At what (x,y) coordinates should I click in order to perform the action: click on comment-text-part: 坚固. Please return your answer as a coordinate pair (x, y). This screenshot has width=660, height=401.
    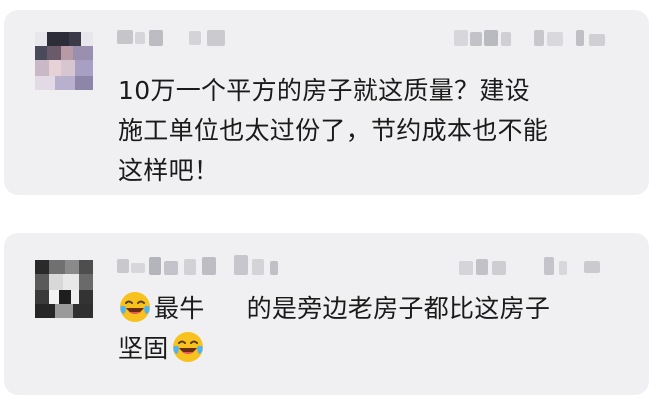
    Looking at the image, I should click on (143, 348).